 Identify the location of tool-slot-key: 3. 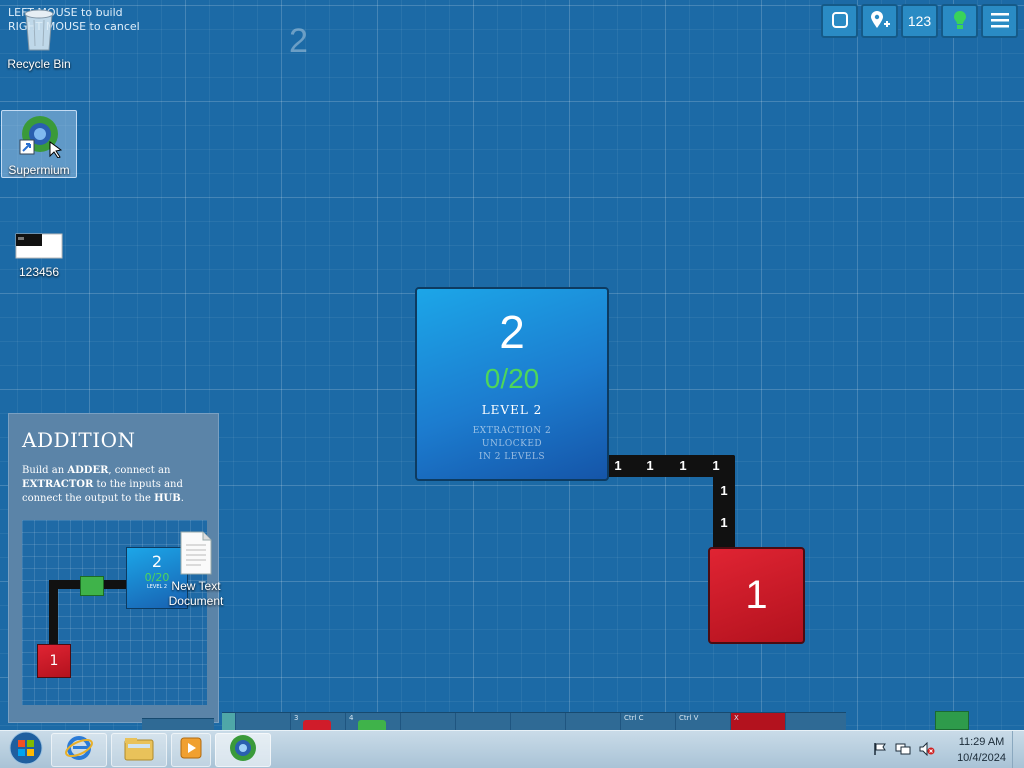
(296, 718).